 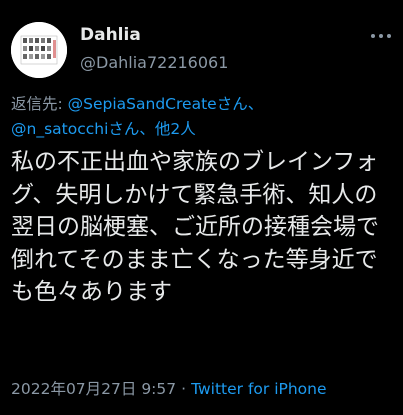 I want to click on source-link: Twitter for iPhone, so click(x=258, y=389).